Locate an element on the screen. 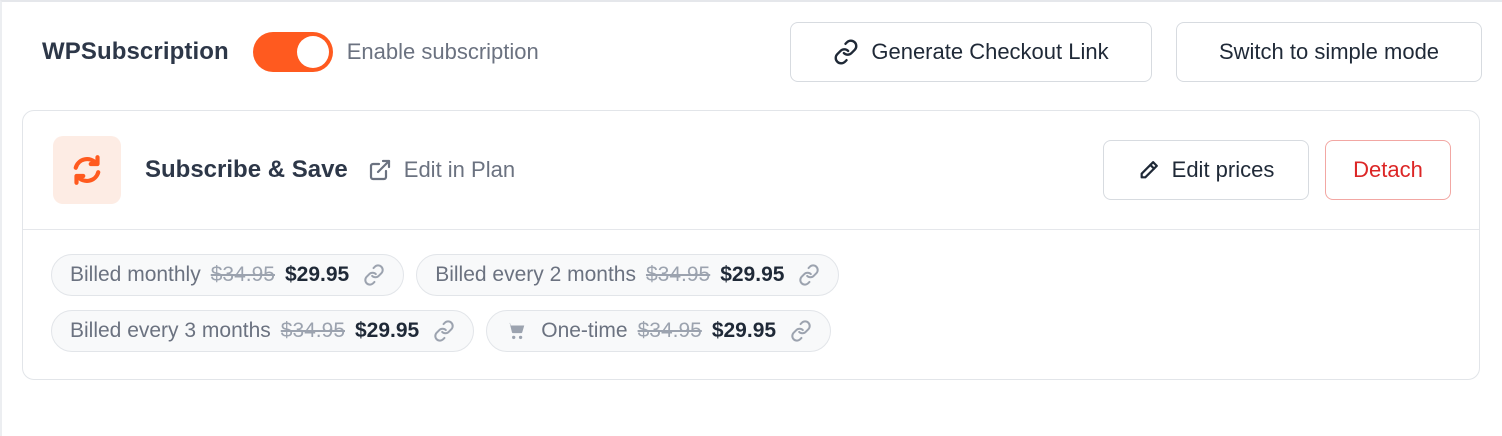  external-link-icon is located at coordinates (380, 170).